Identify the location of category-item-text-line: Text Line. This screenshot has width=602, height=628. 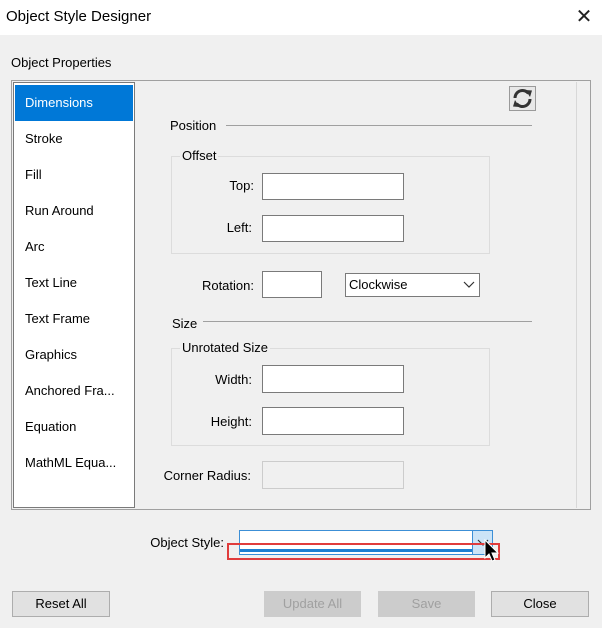
(74, 283).